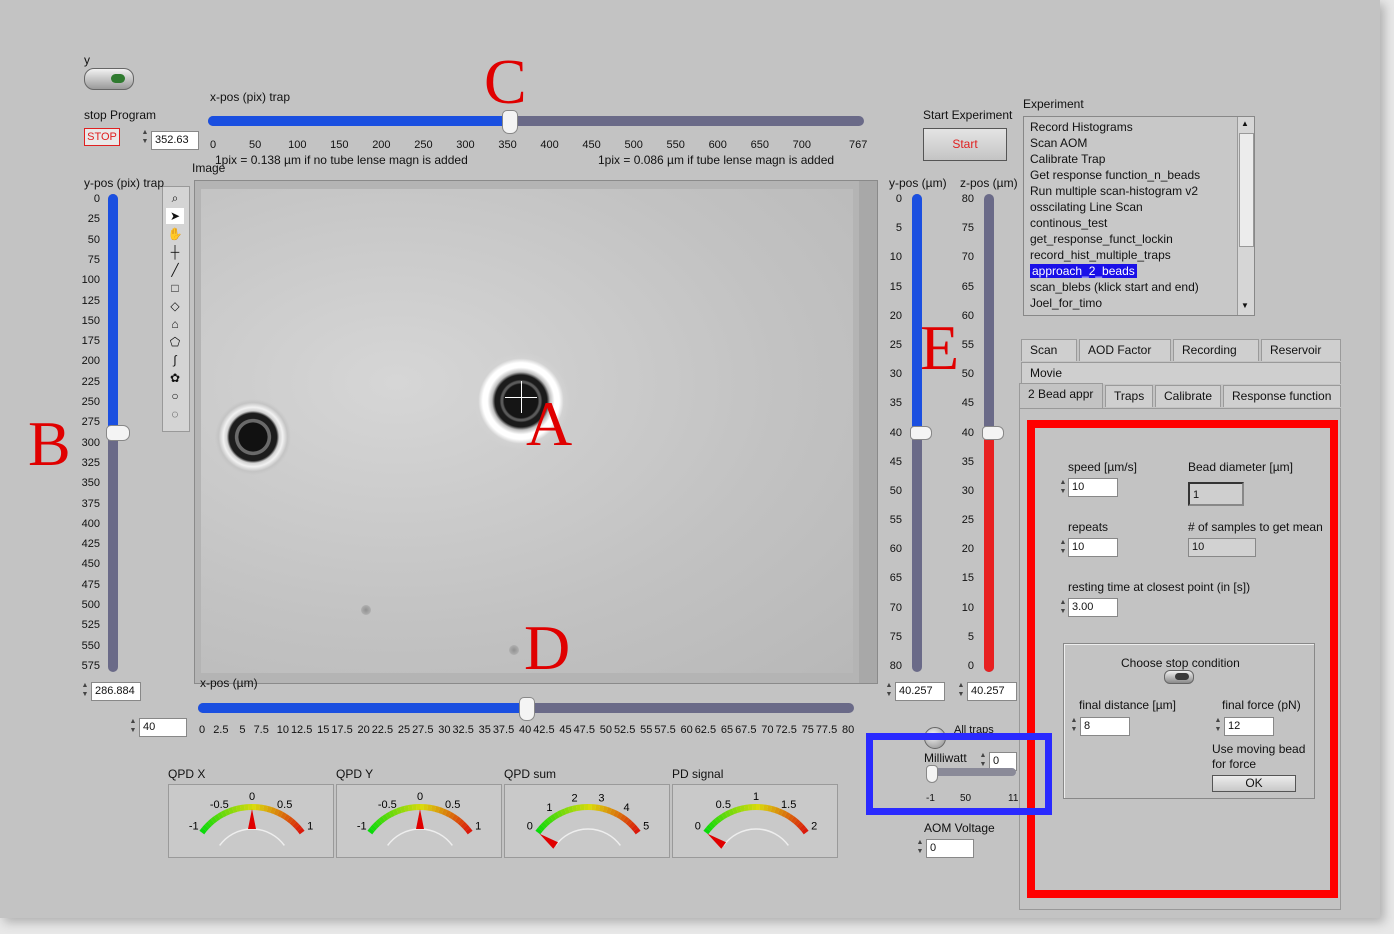 The image size is (1394, 934). Describe the element at coordinates (965, 144) in the screenshot. I see `start-button: Start` at that location.